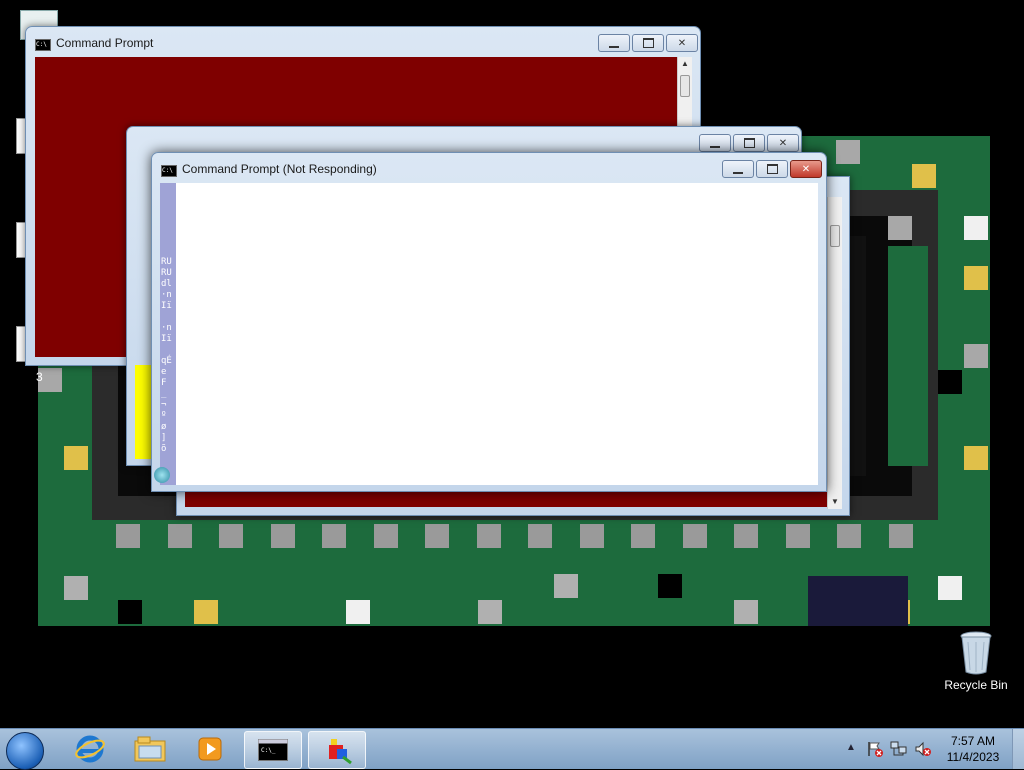  I want to click on desktop-icon-label: 3, so click(39, 377).